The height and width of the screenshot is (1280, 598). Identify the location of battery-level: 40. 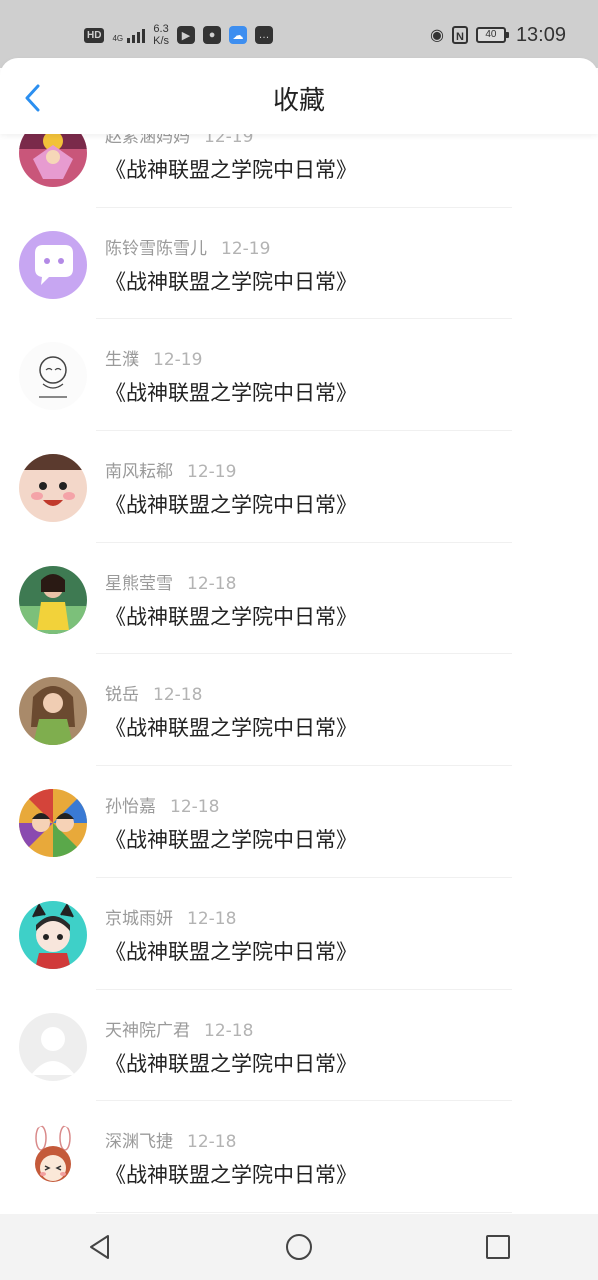
(491, 34).